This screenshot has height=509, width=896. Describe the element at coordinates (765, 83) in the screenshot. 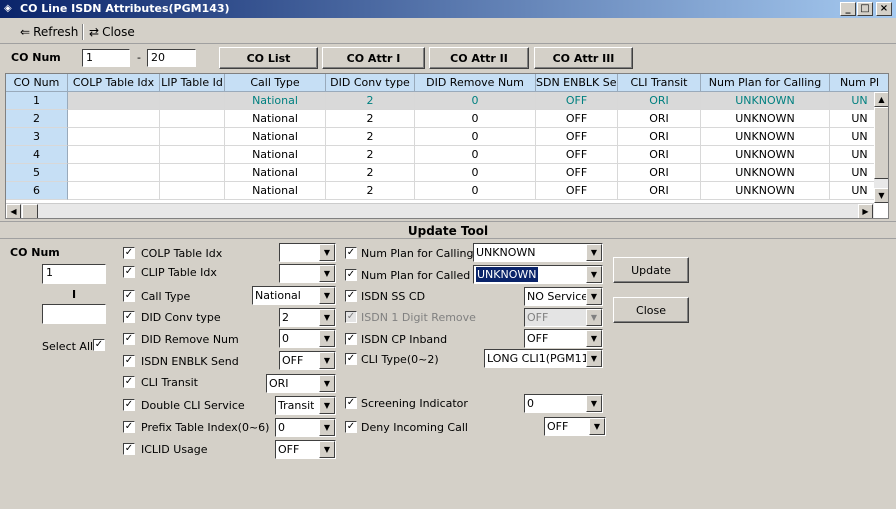

I see `column-header-num-plan-calling: Num Plan for Calling` at that location.